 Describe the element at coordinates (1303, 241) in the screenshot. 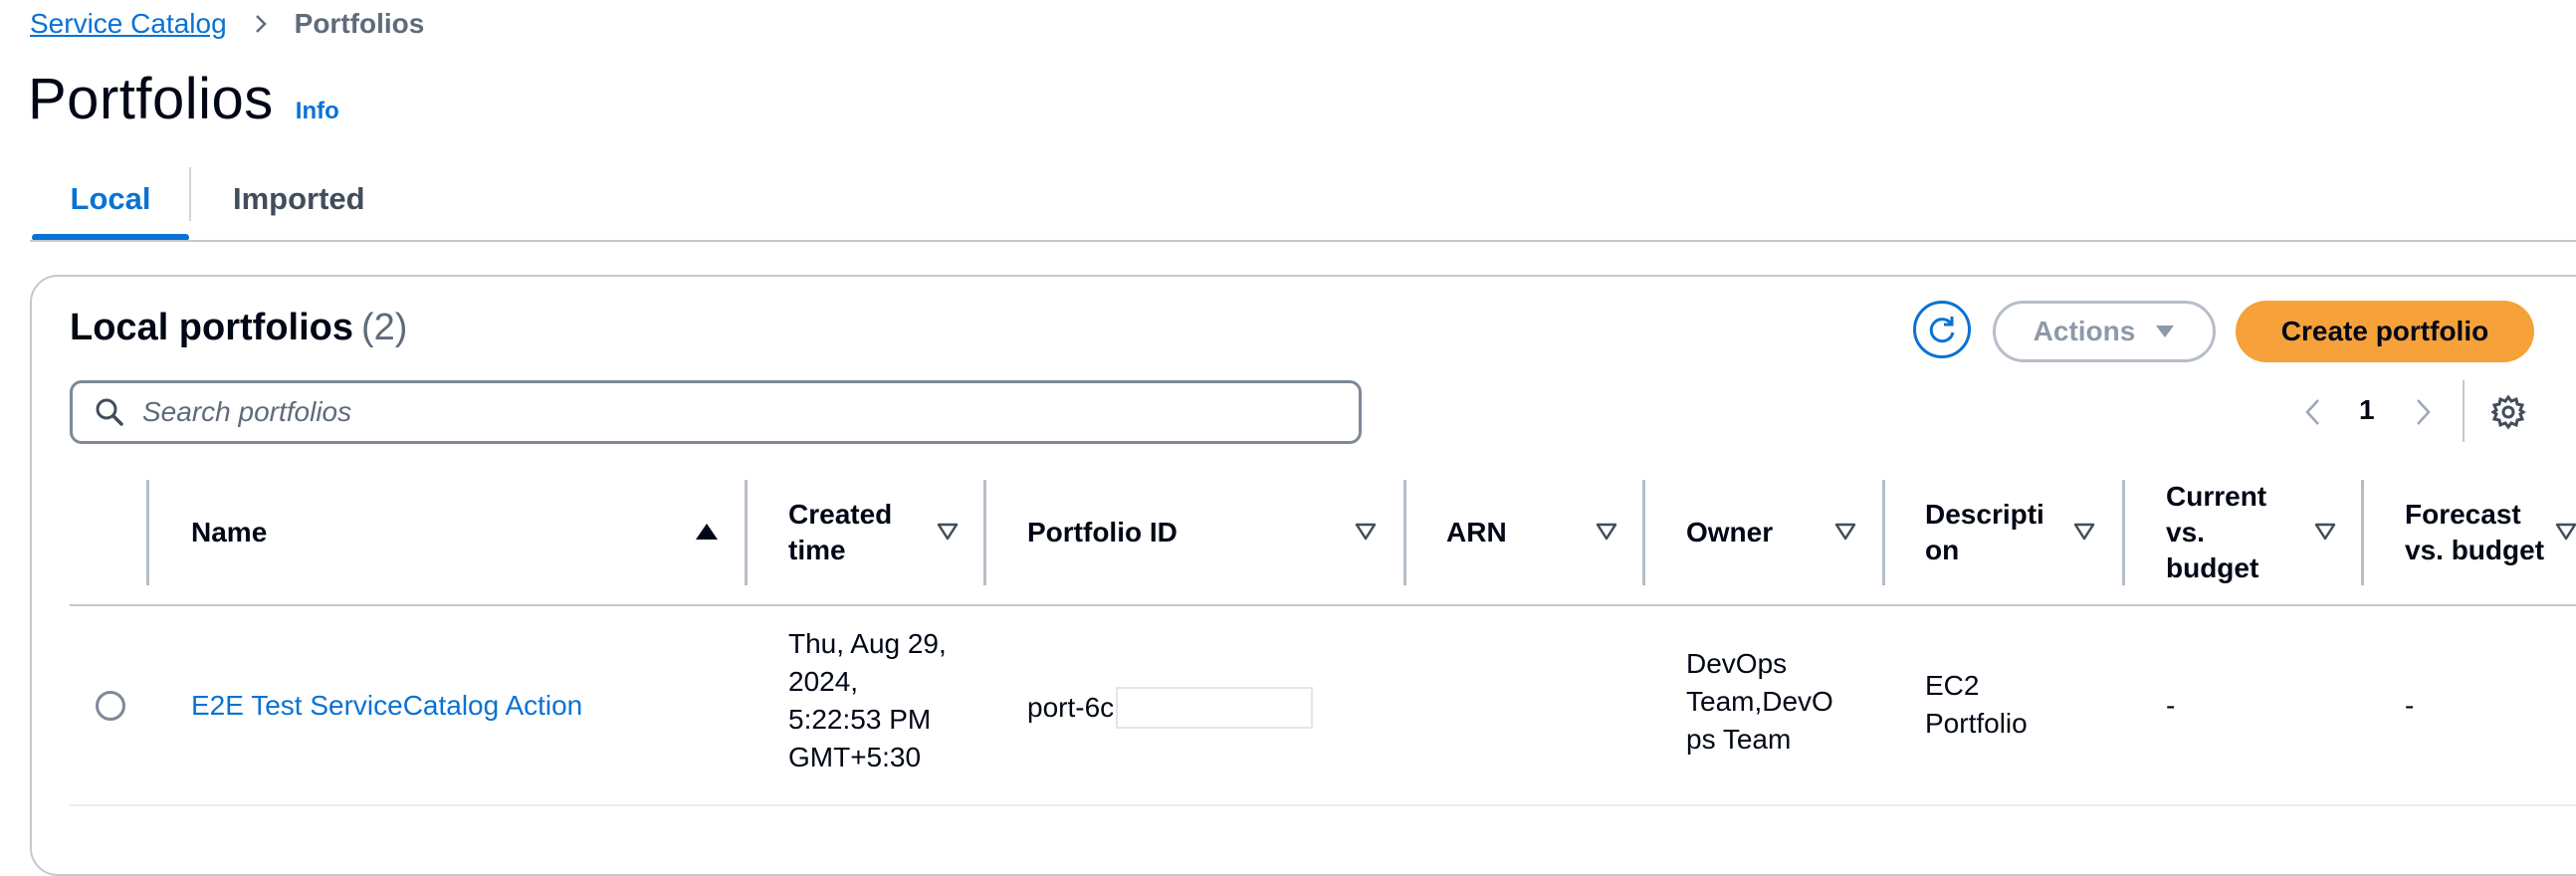

I see `tabs-underline` at that location.